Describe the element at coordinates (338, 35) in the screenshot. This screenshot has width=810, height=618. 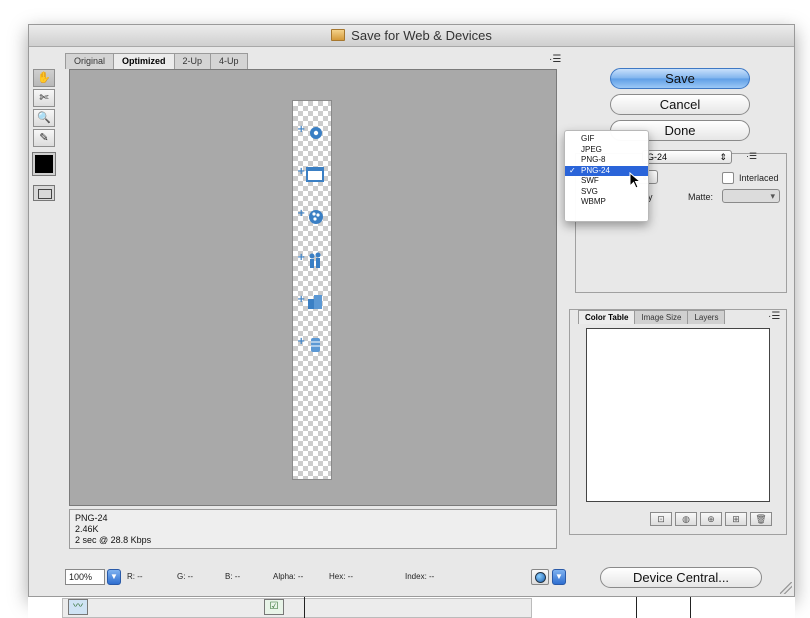
I see `document-icon` at that location.